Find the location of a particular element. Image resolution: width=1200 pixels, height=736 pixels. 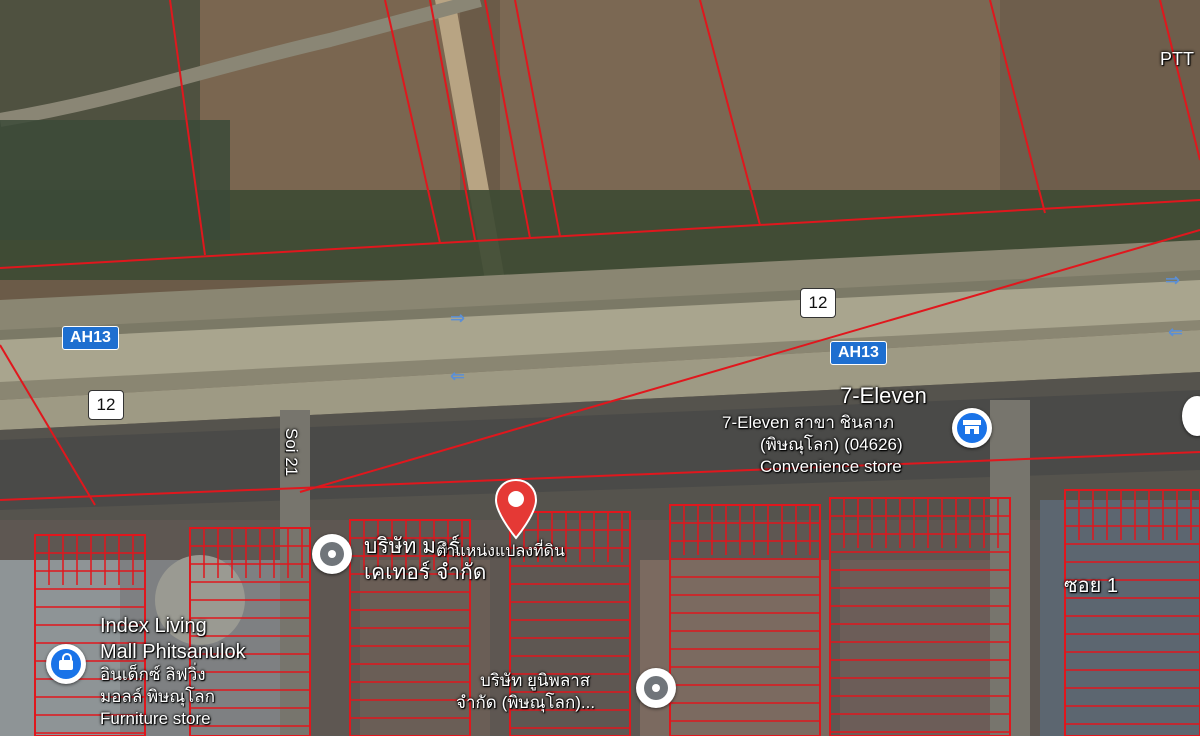

ptt-label: PTT is located at coordinates (1177, 59).